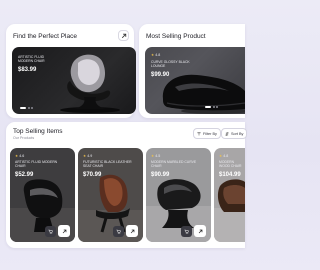  What do you see at coordinates (38, 131) in the screenshot?
I see `top-selling-title: Top Selling Items` at bounding box center [38, 131].